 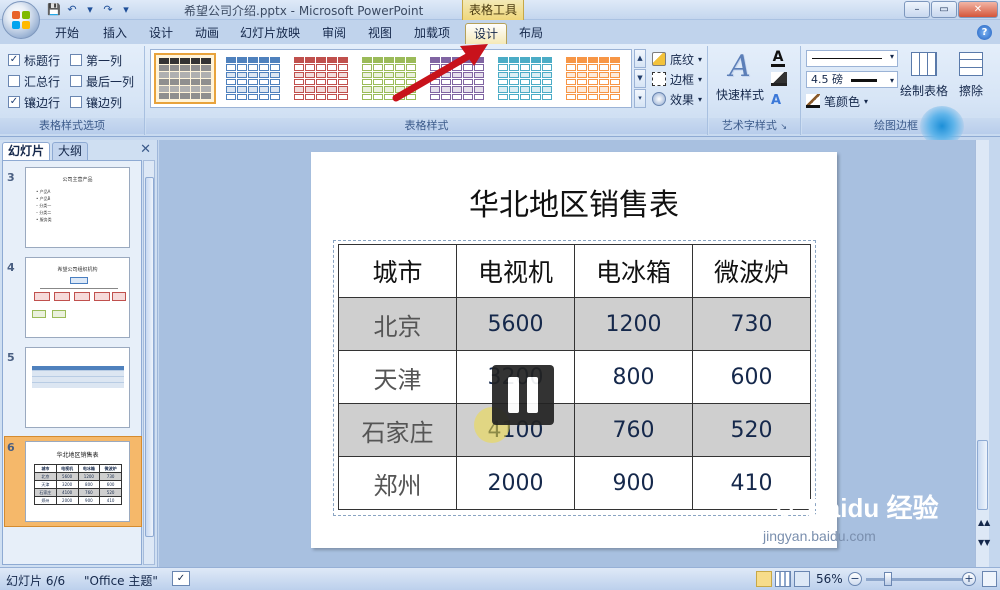 I want to click on border-button: 边框 ▾, so click(x=677, y=79).